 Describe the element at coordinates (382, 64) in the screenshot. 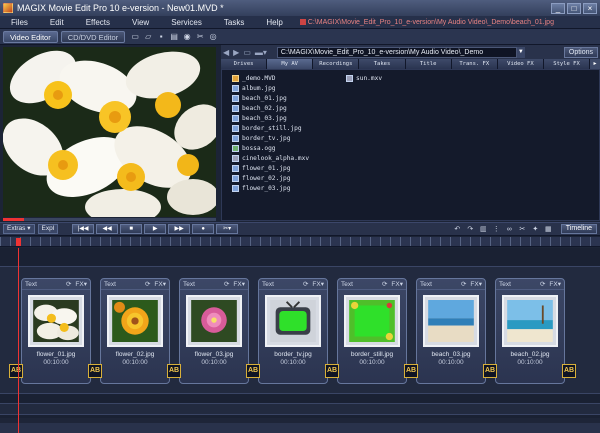

I see `tab-takes: Takes` at that location.